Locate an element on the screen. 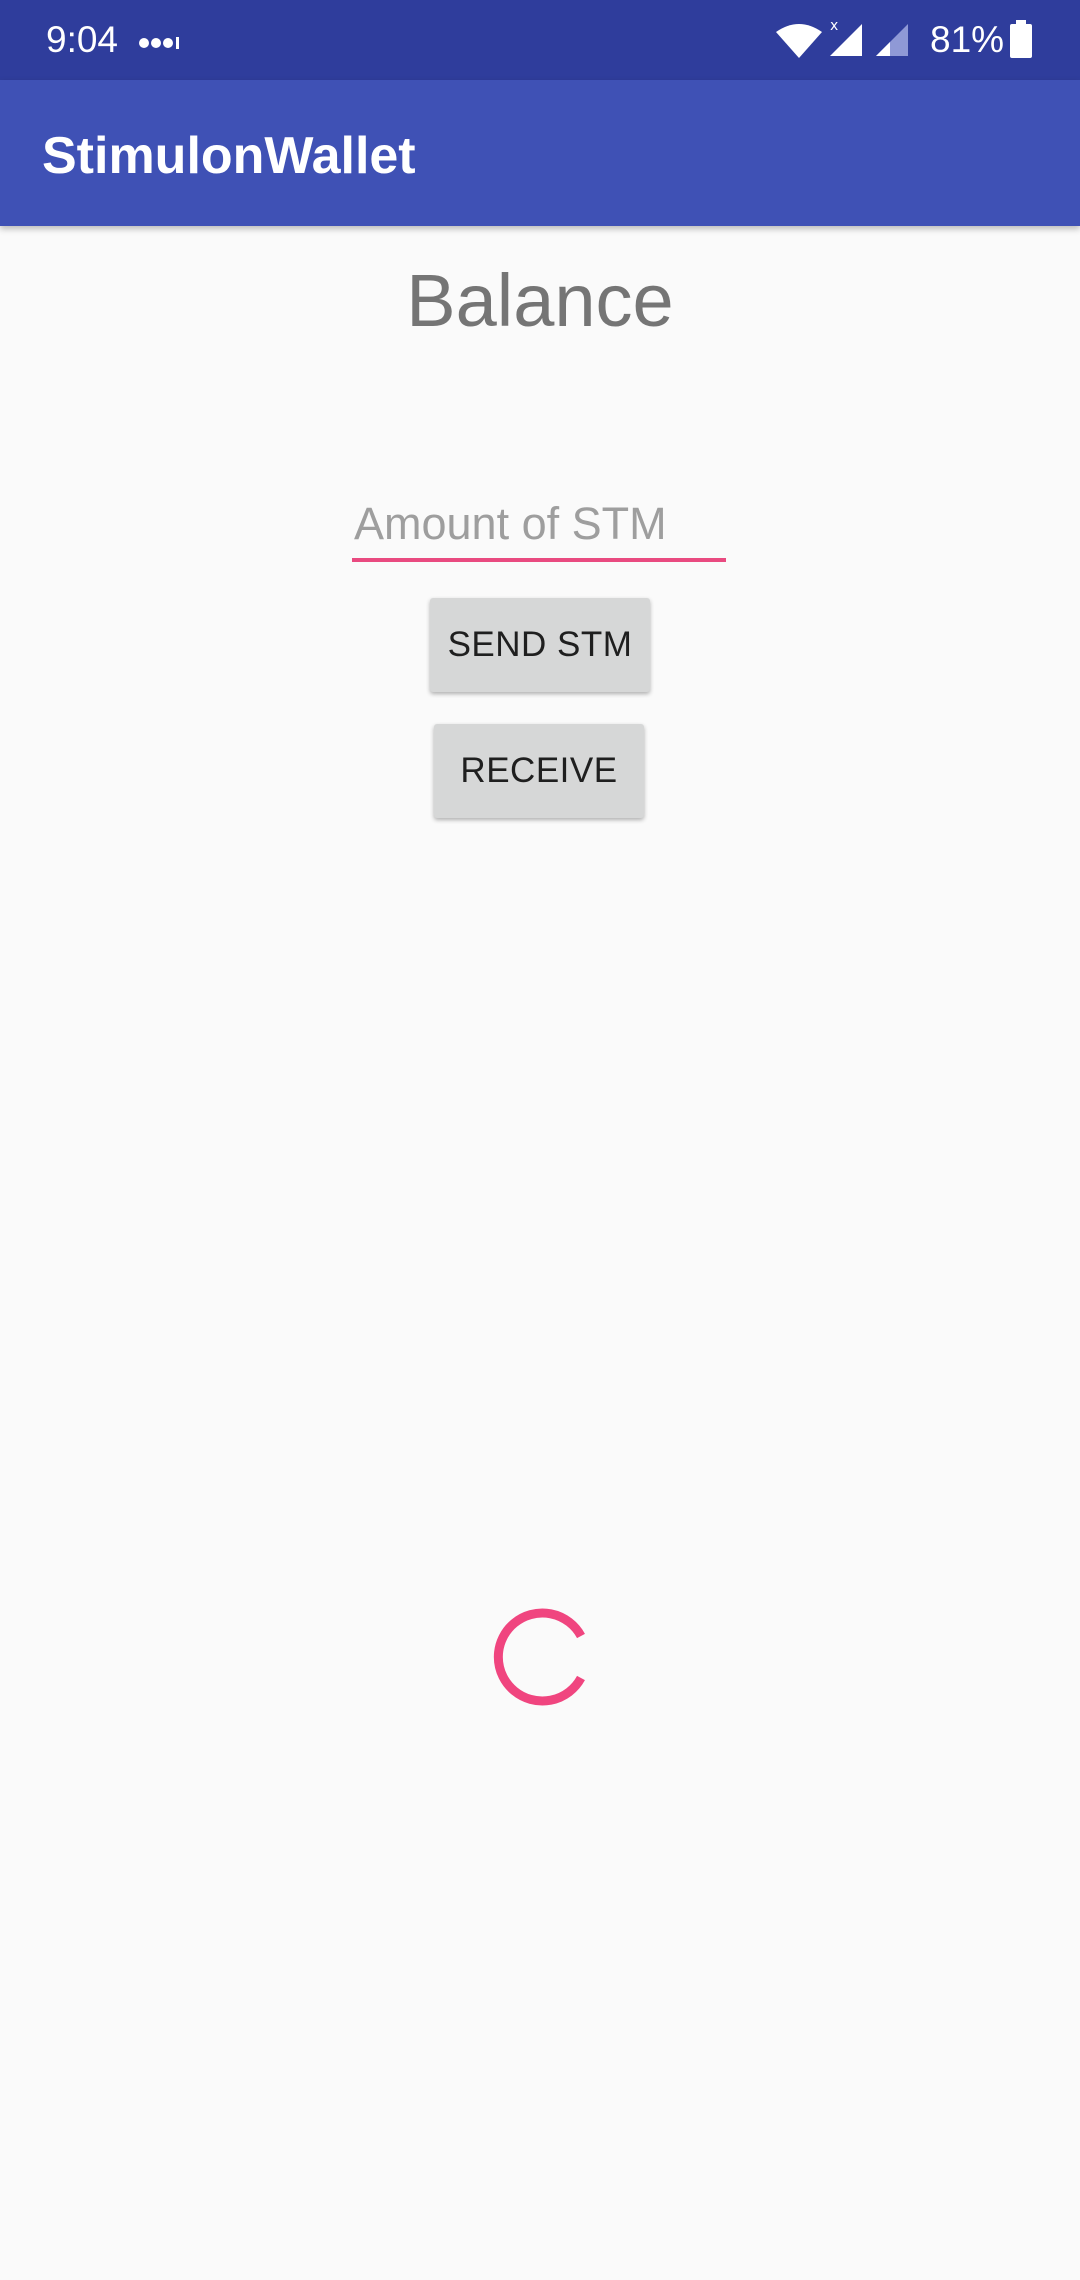 Image resolution: width=1080 pixels, height=2280 pixels. amount-input is located at coordinates (539, 526).